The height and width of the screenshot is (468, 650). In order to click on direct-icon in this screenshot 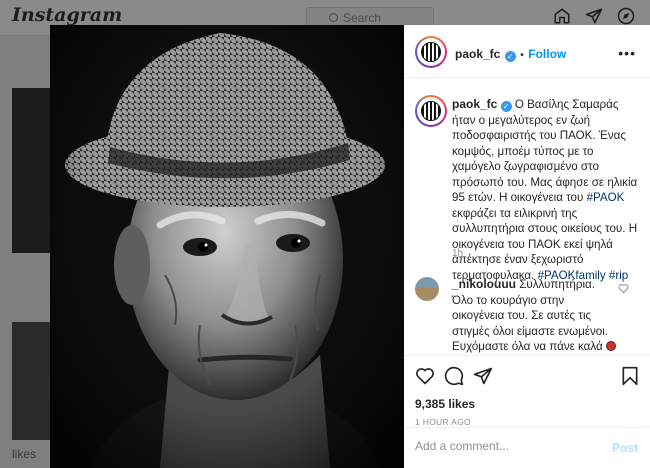, I will do `click(594, 16)`.